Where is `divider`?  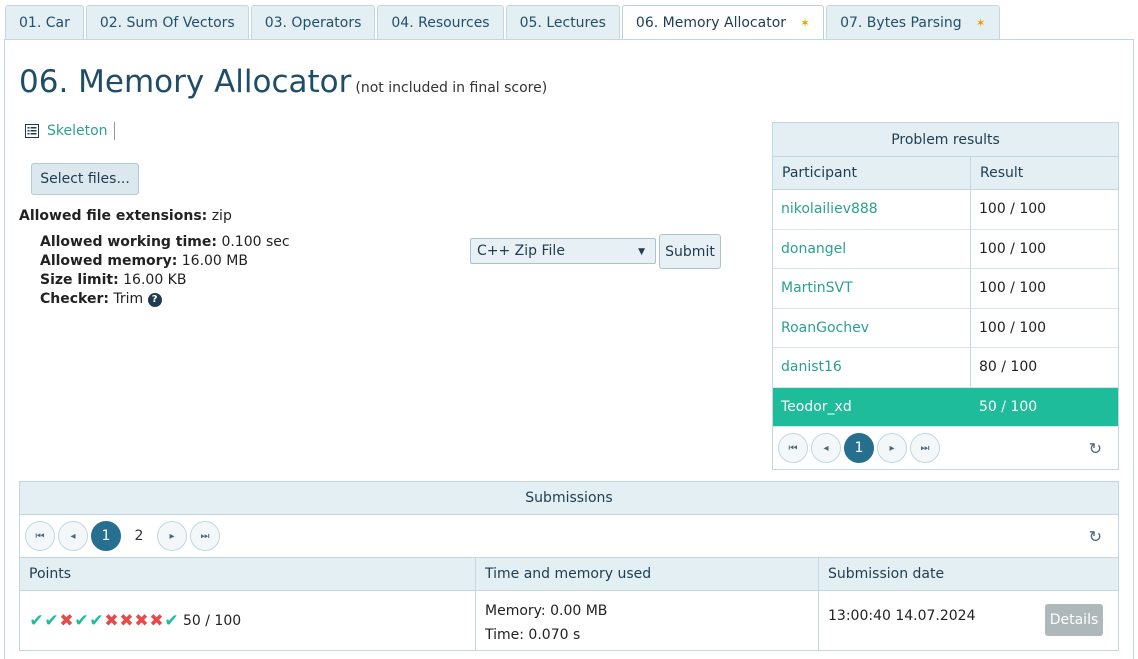 divider is located at coordinates (114, 131).